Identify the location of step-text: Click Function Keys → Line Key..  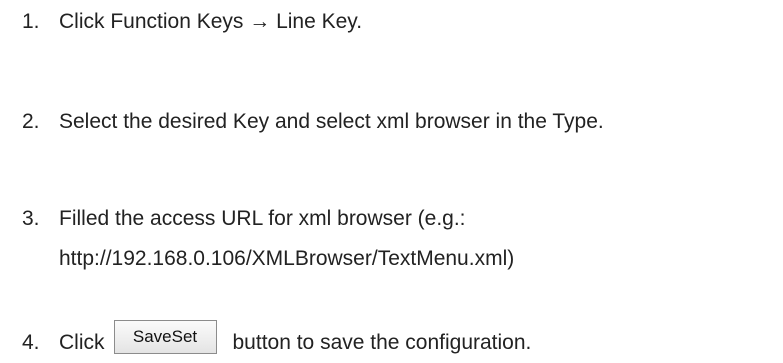
(210, 22).